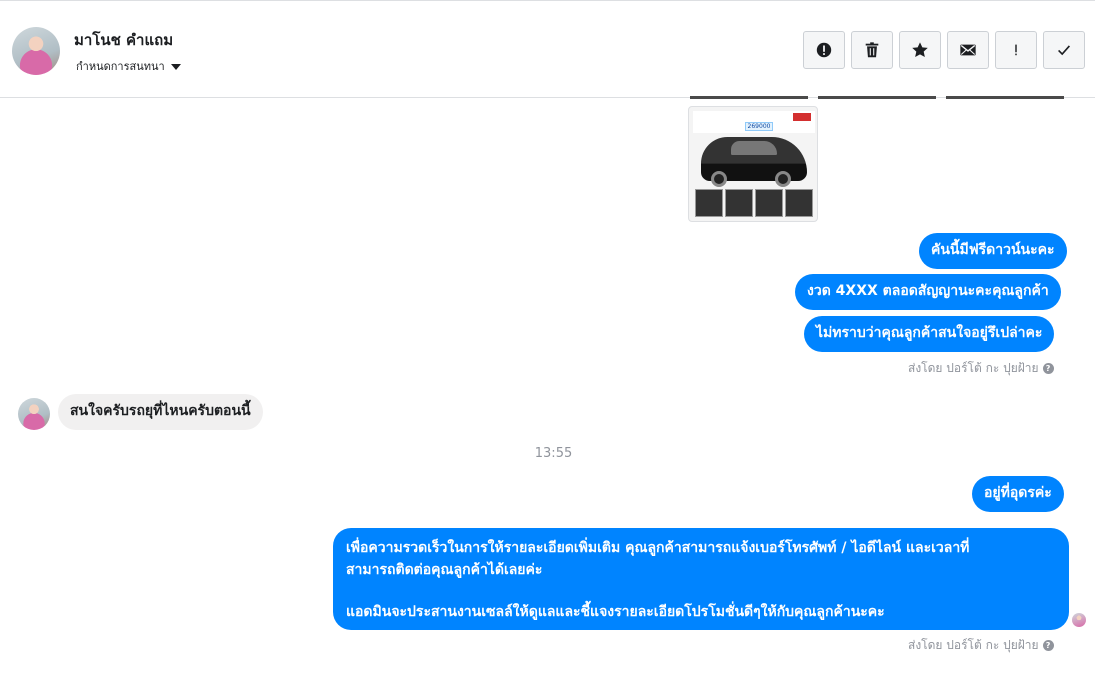 This screenshot has height=678, width=1095. What do you see at coordinates (929, 334) in the screenshot?
I see `message-outgoing: ไม่ทราบว่าคุณลูกค้าสนใจอยู่รึเปล่าคะ` at bounding box center [929, 334].